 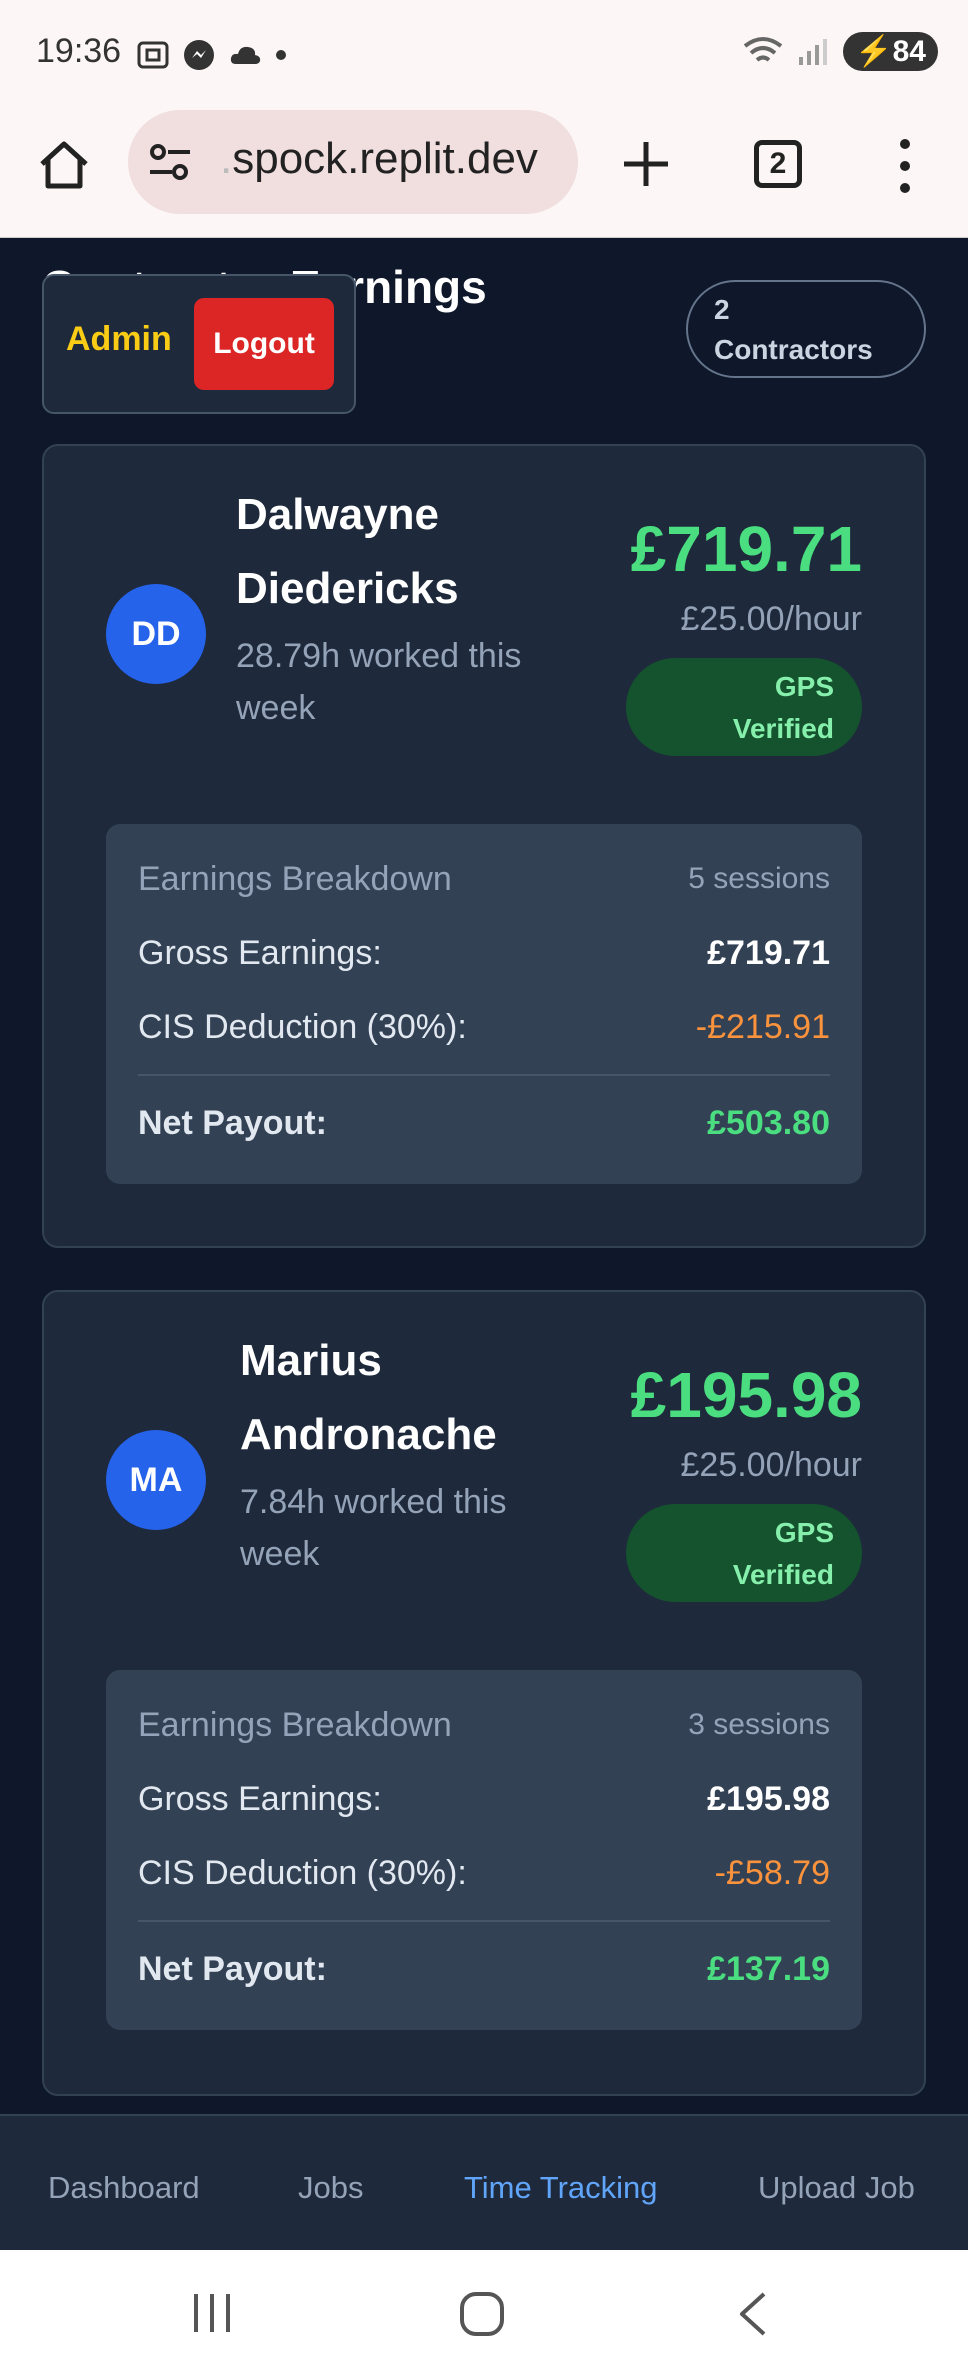 What do you see at coordinates (772, 1873) in the screenshot?
I see `cis-value: -£58.79` at bounding box center [772, 1873].